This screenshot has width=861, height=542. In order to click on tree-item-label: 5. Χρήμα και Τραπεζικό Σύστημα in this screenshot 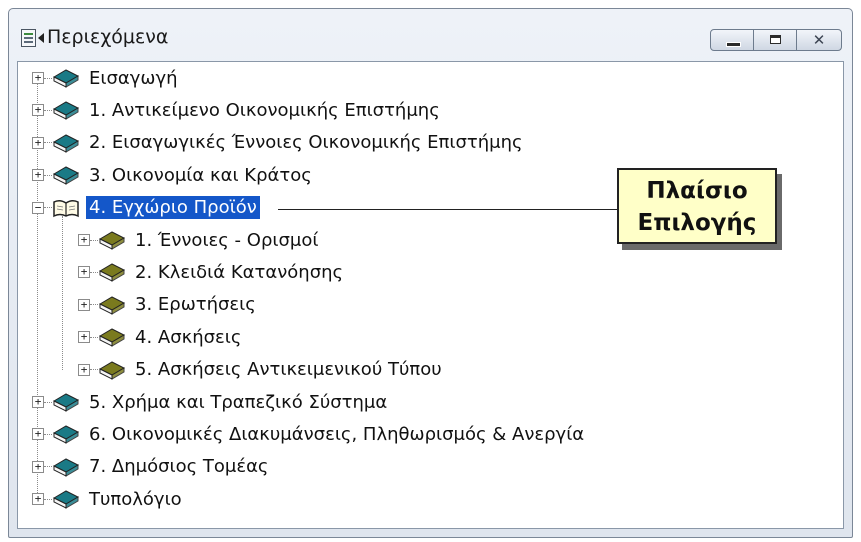, I will do `click(238, 402)`.